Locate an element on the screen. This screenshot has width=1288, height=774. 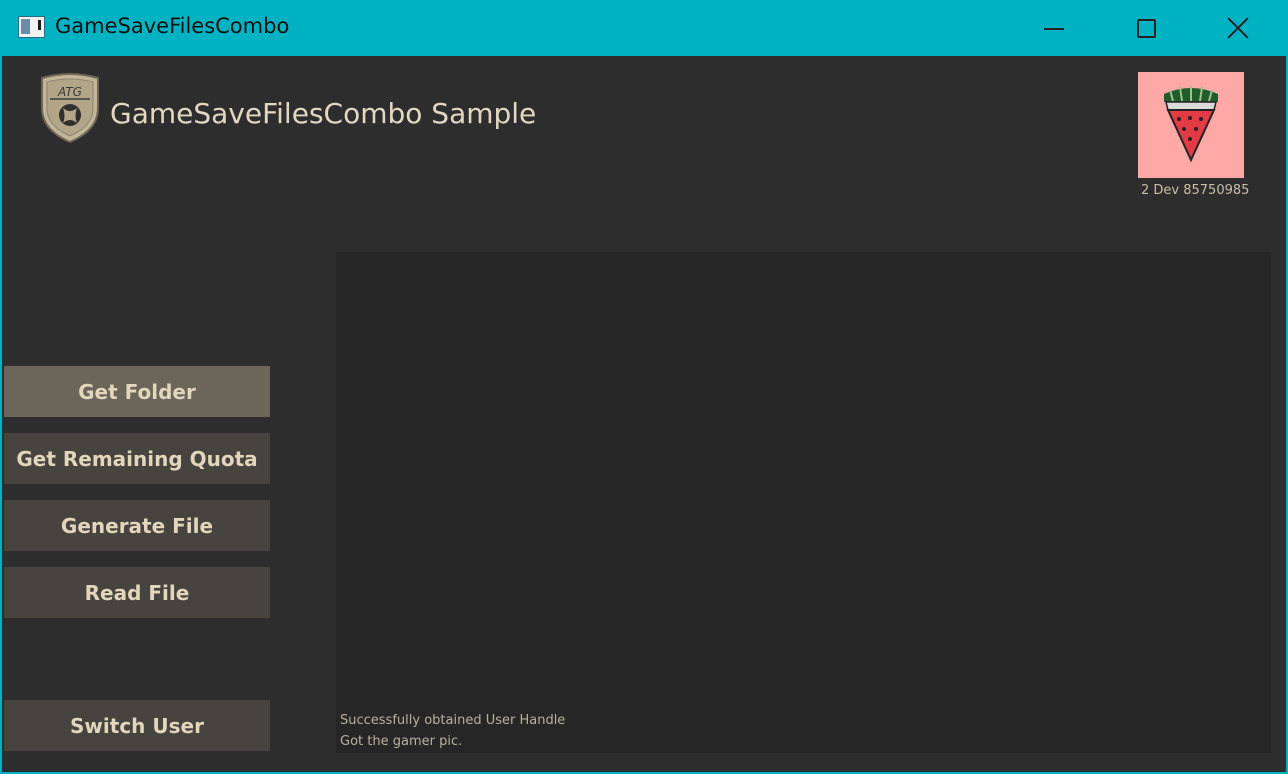
app-window-icon is located at coordinates (31, 27).